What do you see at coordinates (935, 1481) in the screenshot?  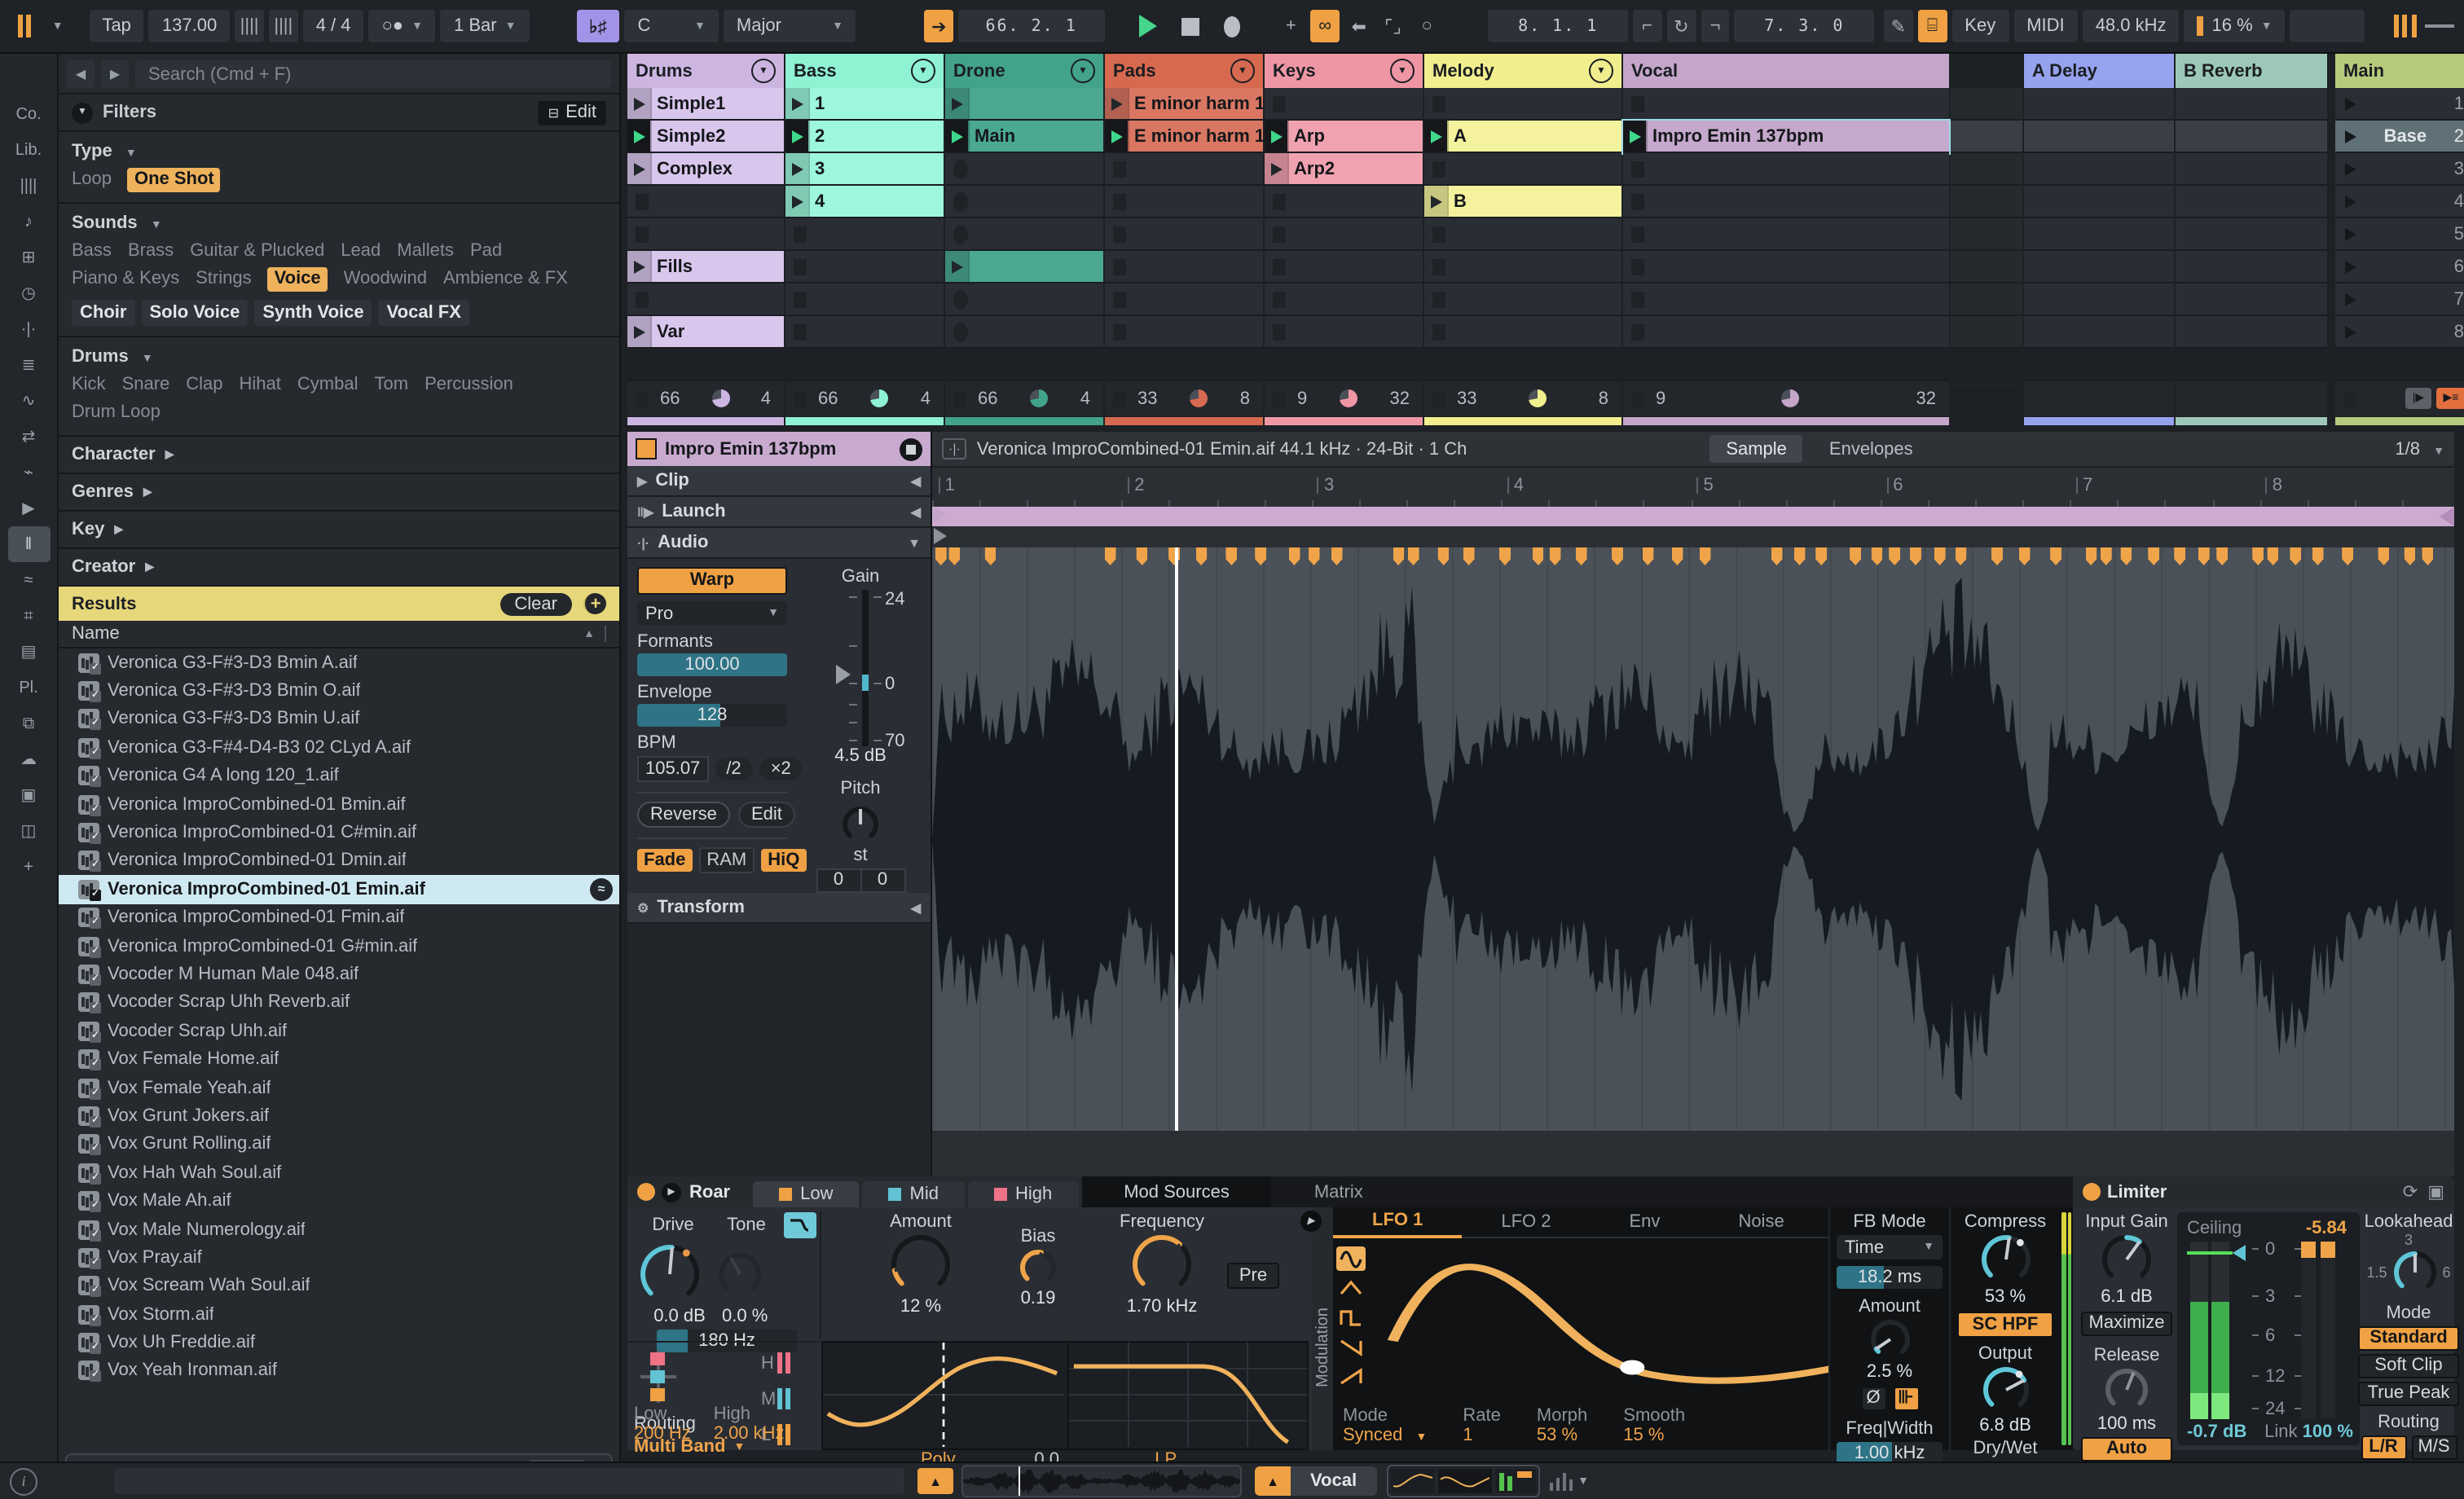 I see `show-clip-view-button: ▲` at bounding box center [935, 1481].